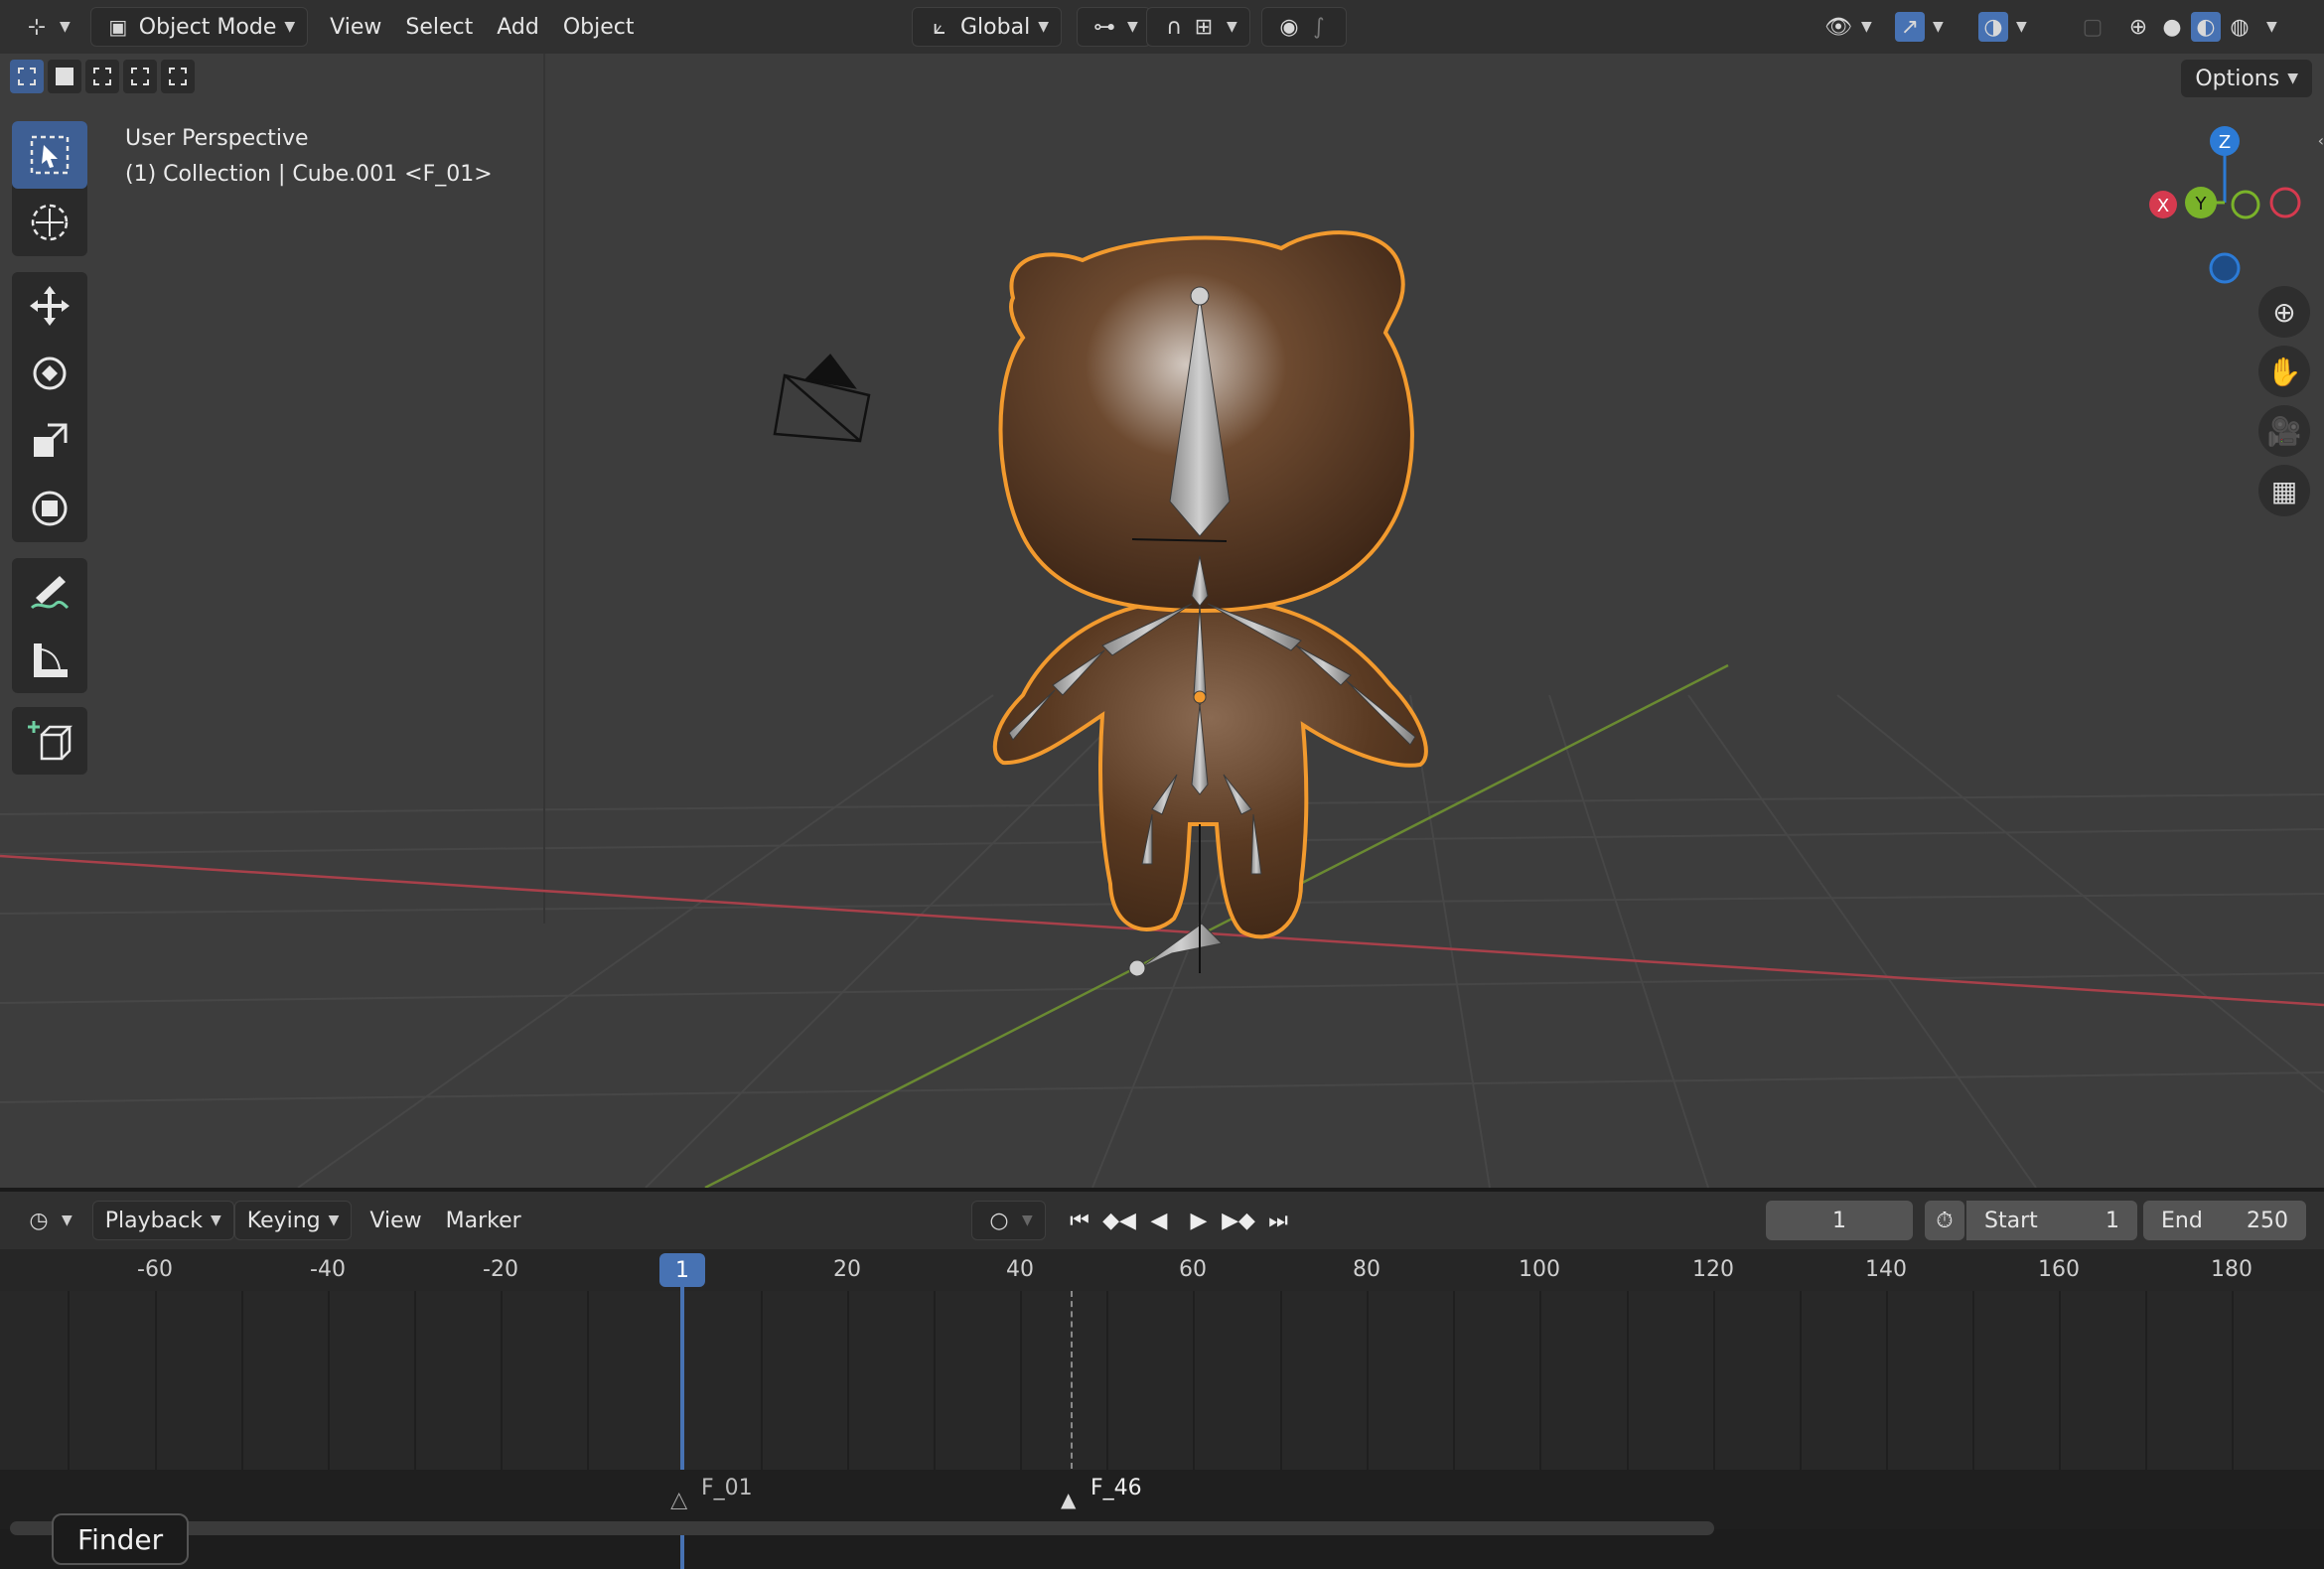 The width and height of the screenshot is (2324, 1569). Describe the element at coordinates (1910, 27) in the screenshot. I see `gizmo-icon: ↗` at that location.